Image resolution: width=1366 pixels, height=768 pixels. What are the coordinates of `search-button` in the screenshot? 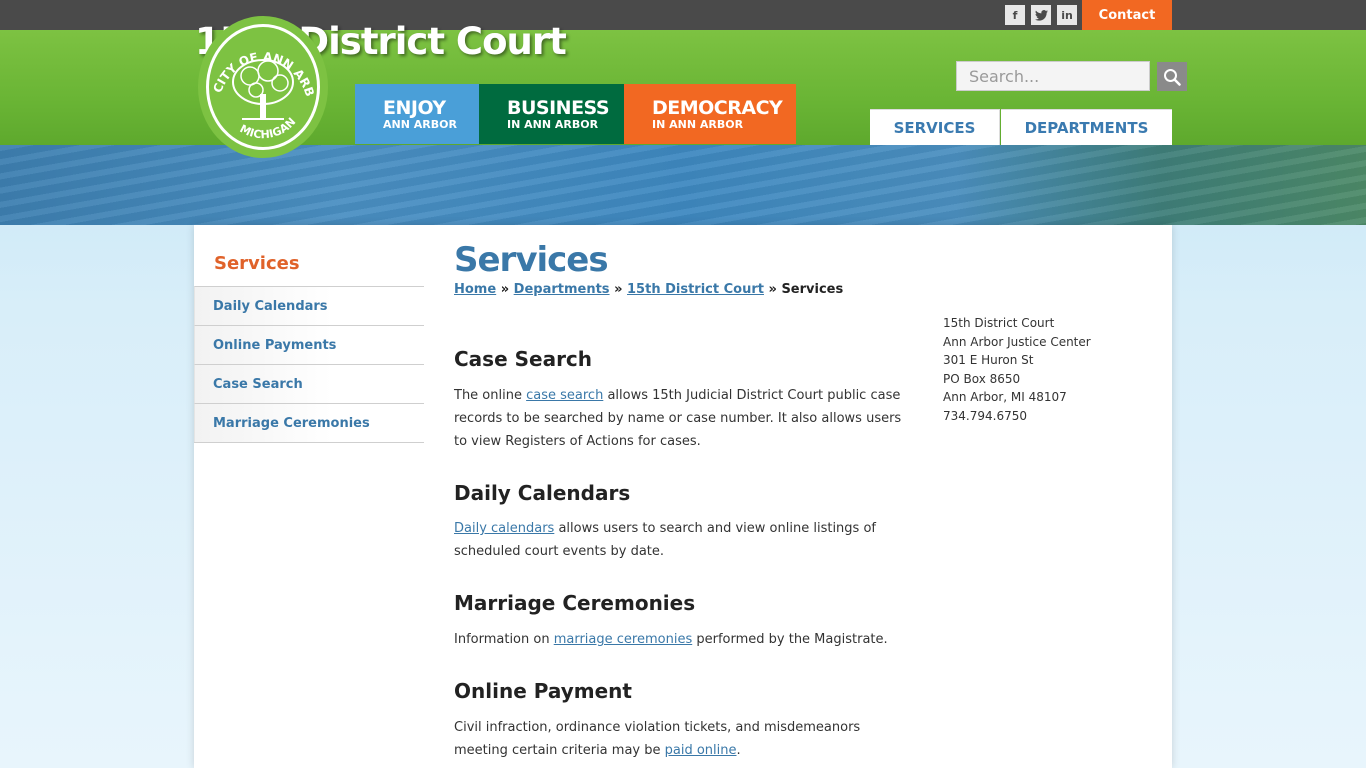 It's located at (1172, 76).